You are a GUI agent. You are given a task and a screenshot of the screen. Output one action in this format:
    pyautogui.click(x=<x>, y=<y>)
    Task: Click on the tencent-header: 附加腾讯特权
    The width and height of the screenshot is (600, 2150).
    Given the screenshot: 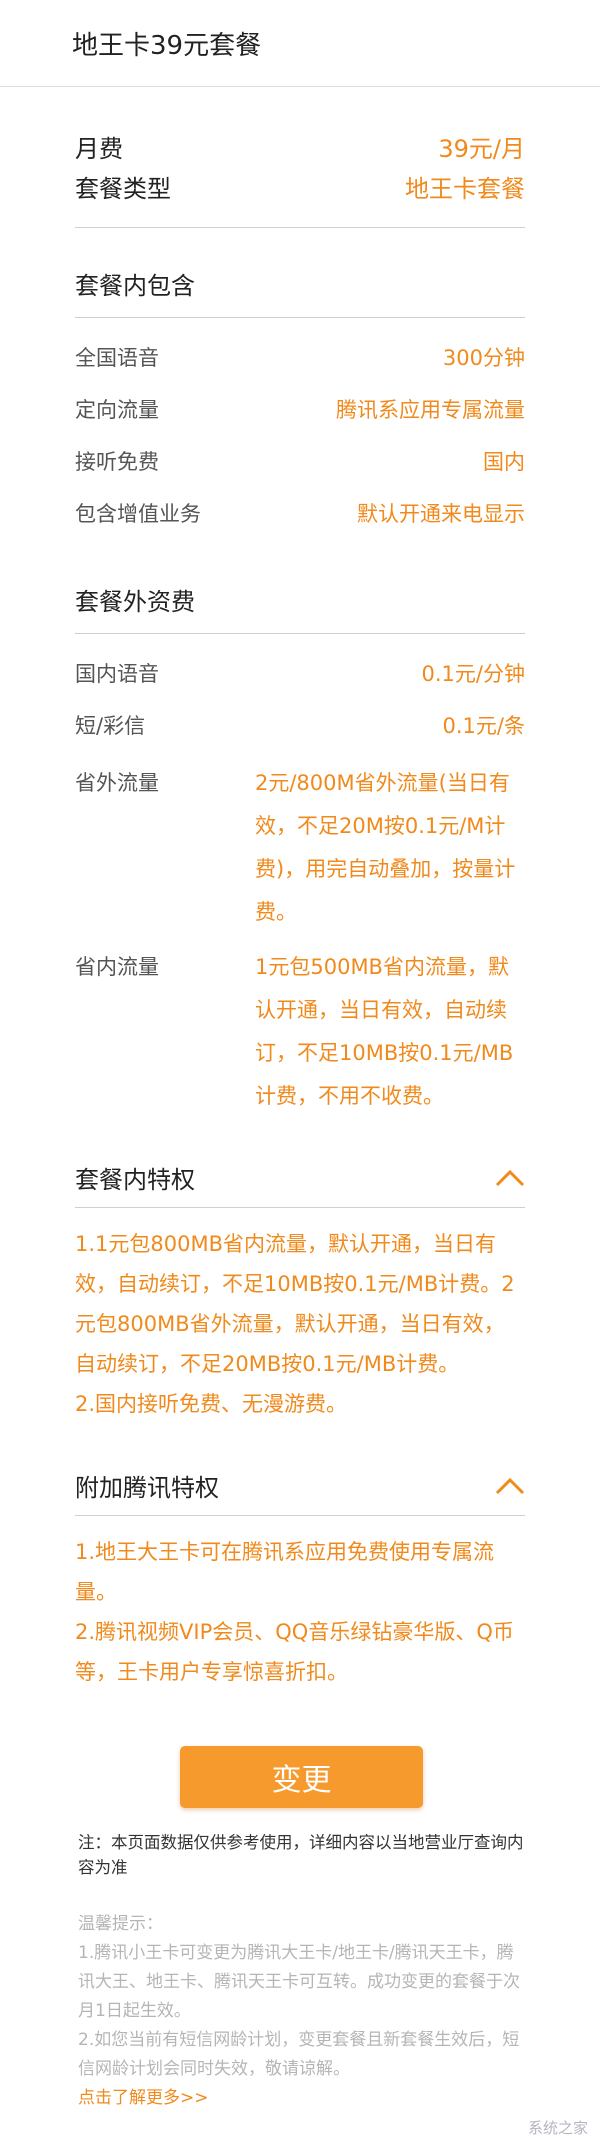 What is the action you would take?
    pyautogui.click(x=300, y=1485)
    